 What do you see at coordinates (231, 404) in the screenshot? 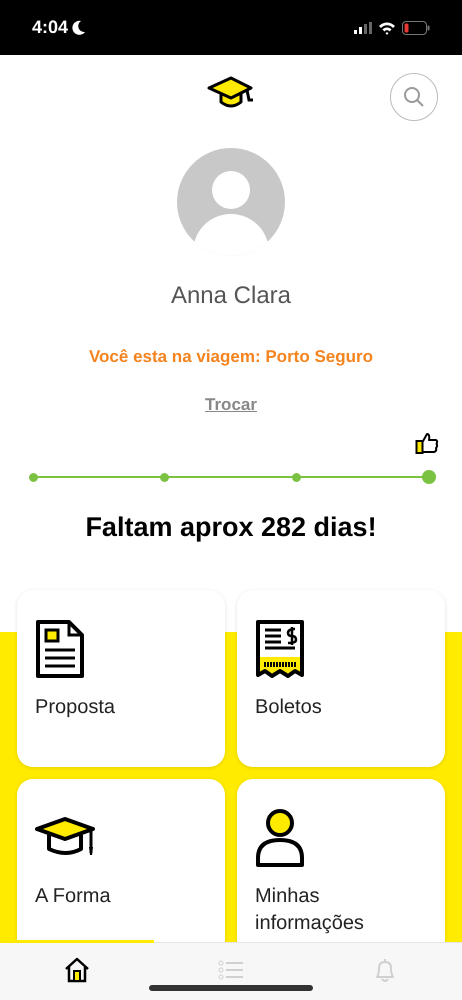
I see `change-trip-link: Trocar` at bounding box center [231, 404].